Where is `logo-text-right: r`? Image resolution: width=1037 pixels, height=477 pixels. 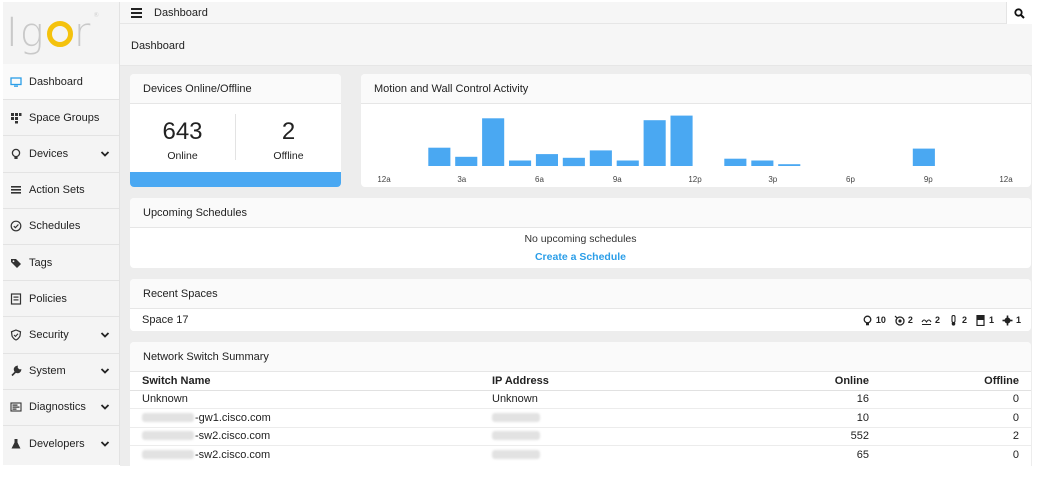
logo-text-right: r is located at coordinates (83, 33).